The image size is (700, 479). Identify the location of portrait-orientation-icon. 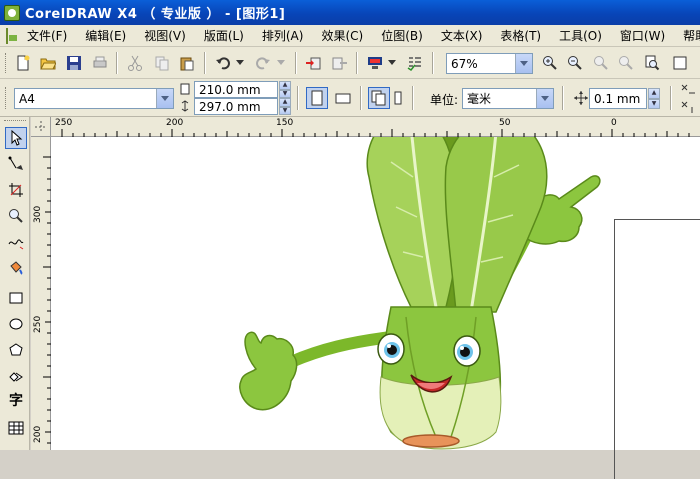
(317, 98).